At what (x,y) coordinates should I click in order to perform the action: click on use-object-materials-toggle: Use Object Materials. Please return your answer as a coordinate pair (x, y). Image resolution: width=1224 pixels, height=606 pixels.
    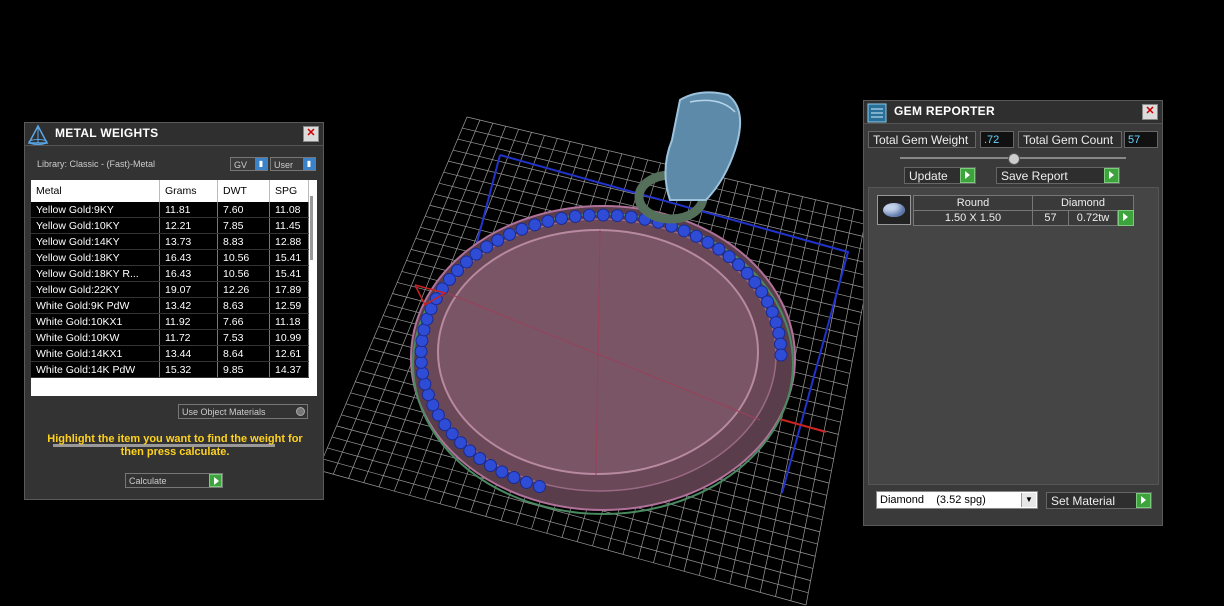
    Looking at the image, I should click on (243, 411).